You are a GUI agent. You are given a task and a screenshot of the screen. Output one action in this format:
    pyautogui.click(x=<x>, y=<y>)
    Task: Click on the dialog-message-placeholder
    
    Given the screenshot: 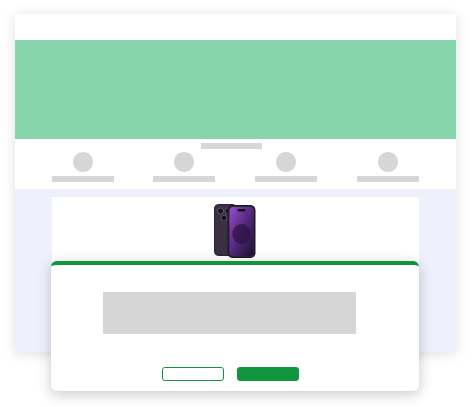 What is the action you would take?
    pyautogui.click(x=229, y=313)
    